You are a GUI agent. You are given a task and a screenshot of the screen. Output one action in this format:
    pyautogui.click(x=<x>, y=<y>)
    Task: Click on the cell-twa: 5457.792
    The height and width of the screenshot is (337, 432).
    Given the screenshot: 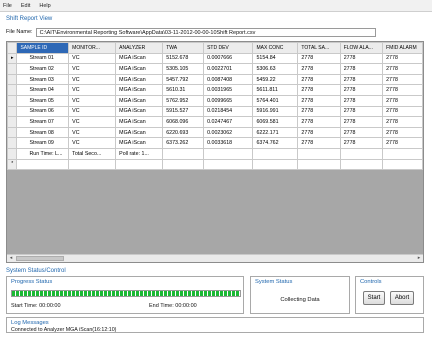 What is the action you would take?
    pyautogui.click(x=183, y=79)
    